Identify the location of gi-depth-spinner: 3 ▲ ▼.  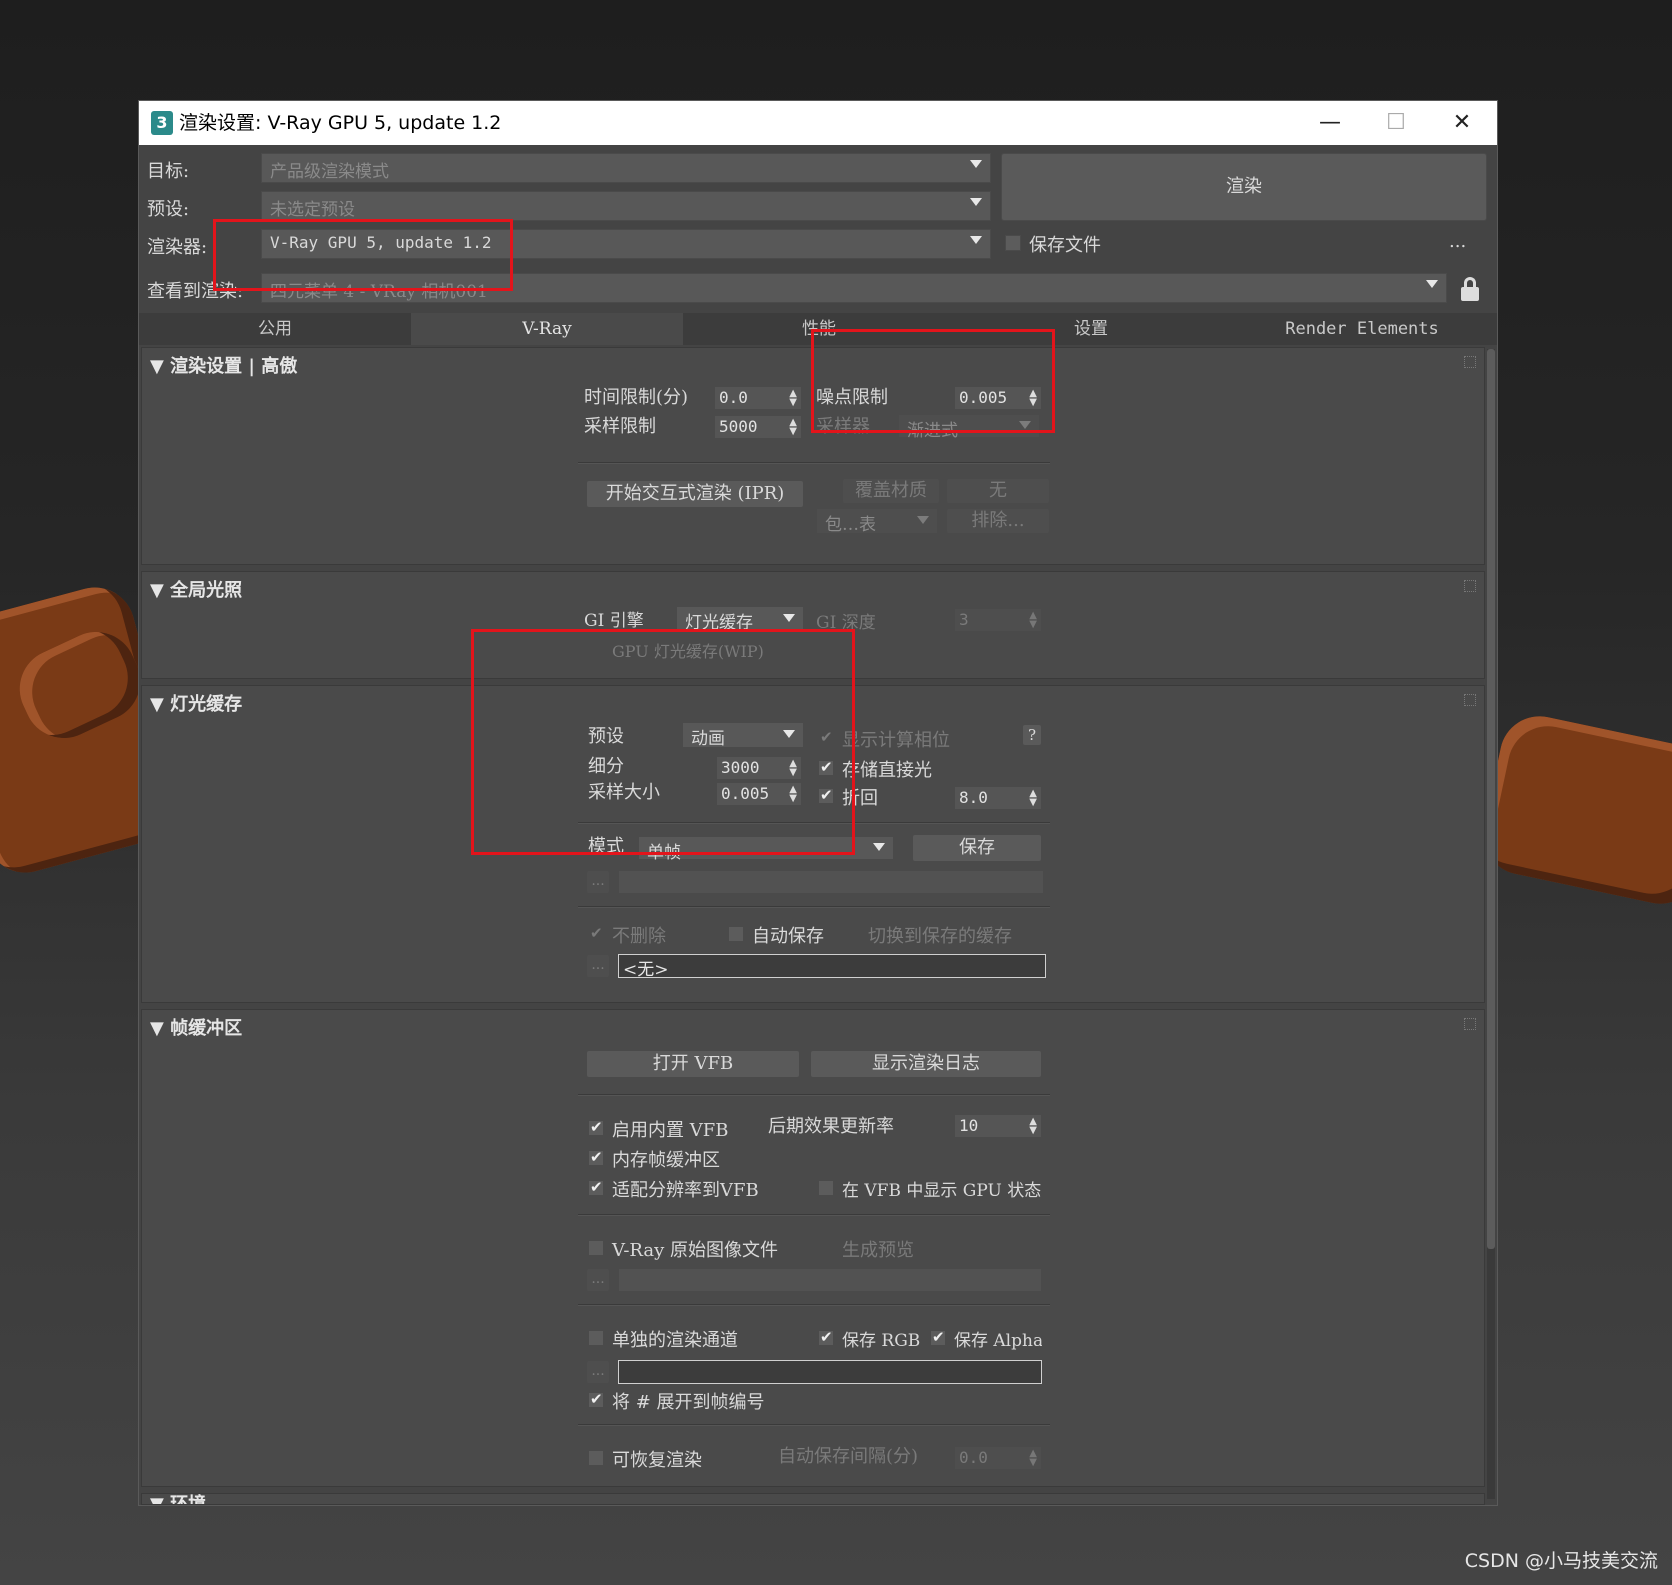
(998, 620).